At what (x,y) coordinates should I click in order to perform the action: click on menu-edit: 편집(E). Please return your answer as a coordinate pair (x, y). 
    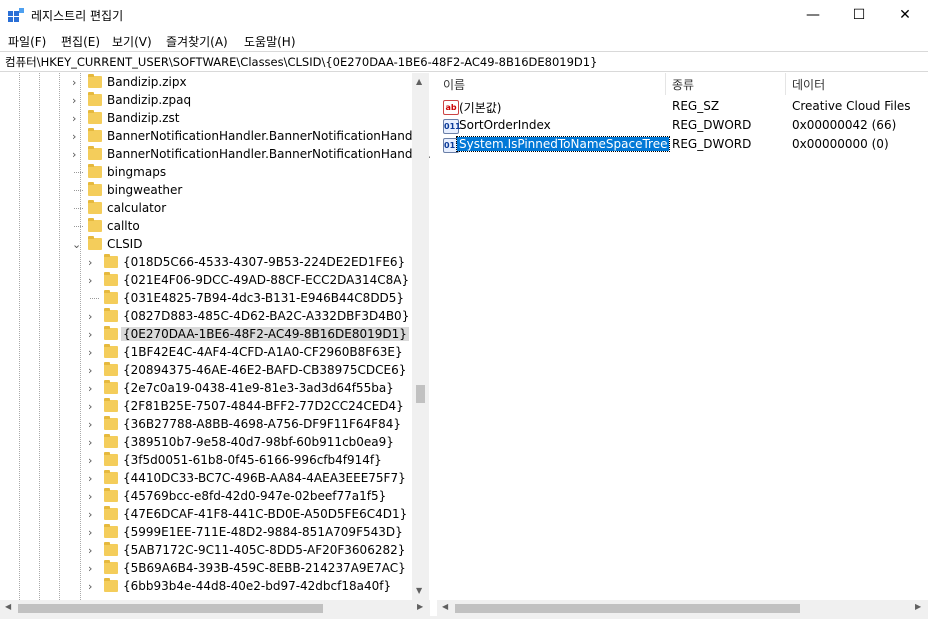
    Looking at the image, I should click on (80, 41).